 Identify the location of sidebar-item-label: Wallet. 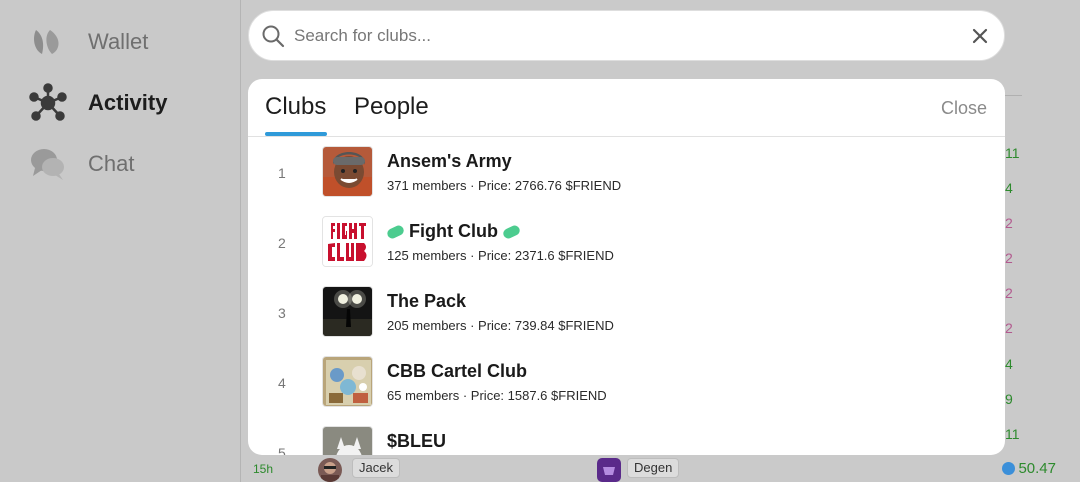
(118, 41).